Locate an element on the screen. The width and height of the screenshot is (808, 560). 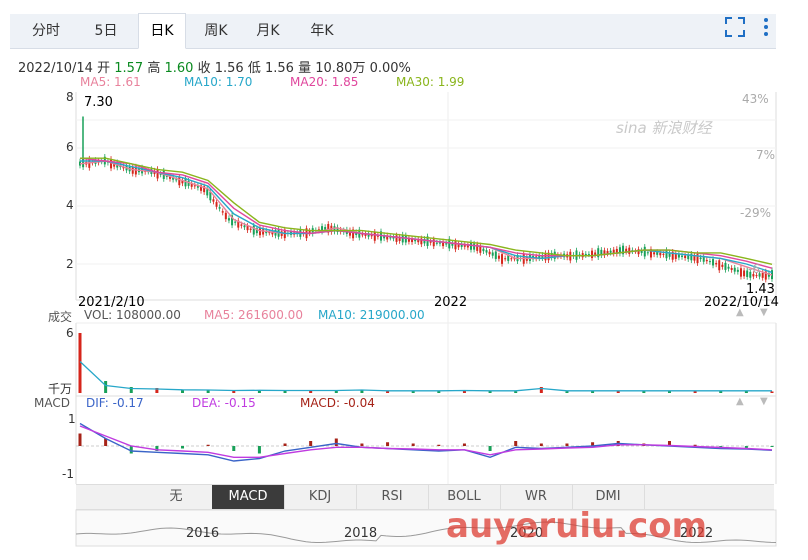
macd-ybottom: -1 is located at coordinates (68, 474).